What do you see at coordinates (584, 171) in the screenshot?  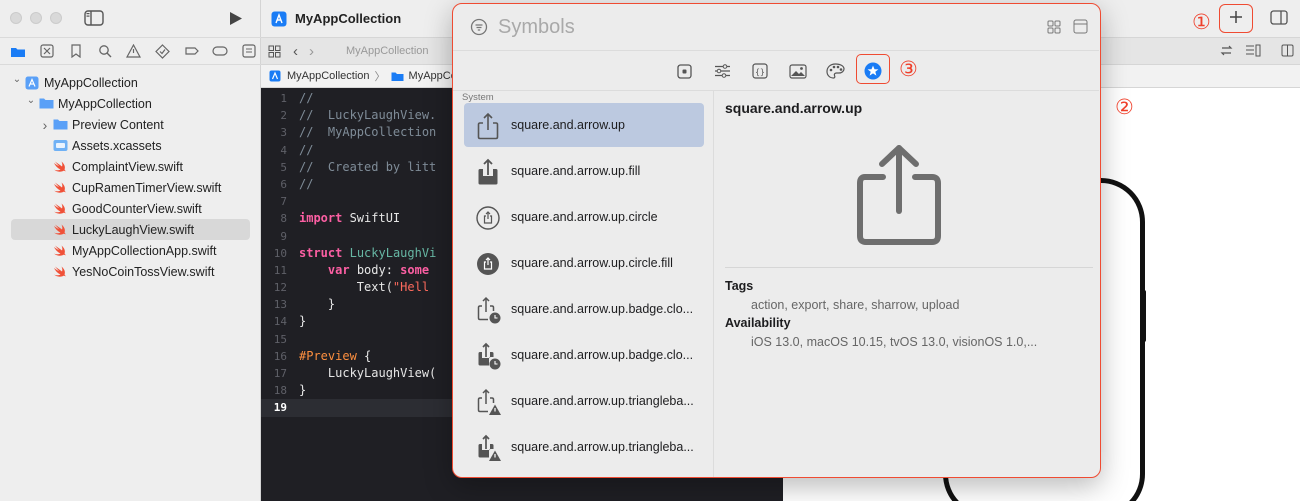 I see `symbol-list-item: square.and.arrow.up.fill` at bounding box center [584, 171].